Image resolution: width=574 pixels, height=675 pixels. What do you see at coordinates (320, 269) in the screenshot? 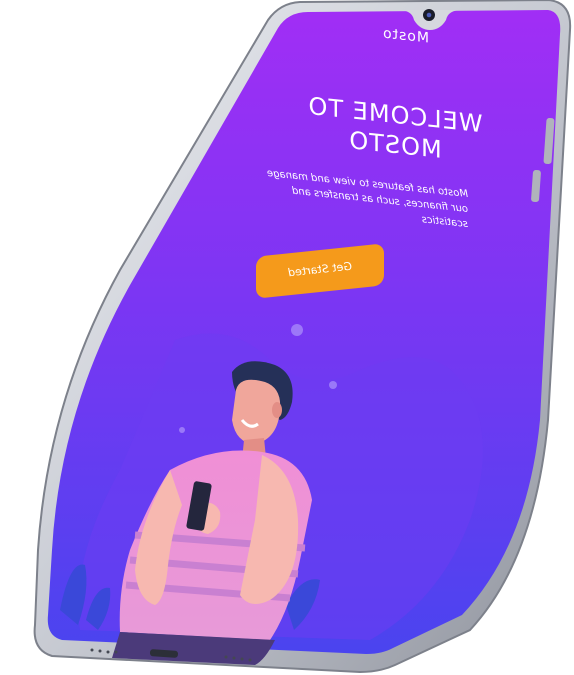
I see `get-started-label: Get Started` at bounding box center [320, 269].